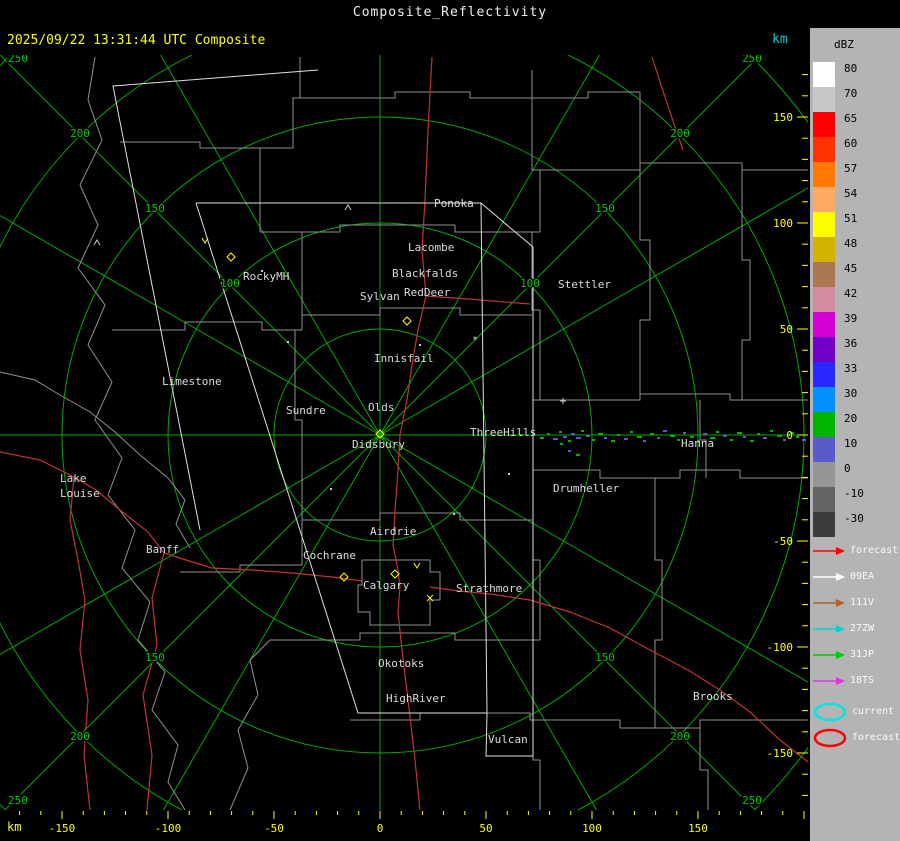 The image size is (900, 841). I want to click on colorbar-value: 60, so click(851, 143).